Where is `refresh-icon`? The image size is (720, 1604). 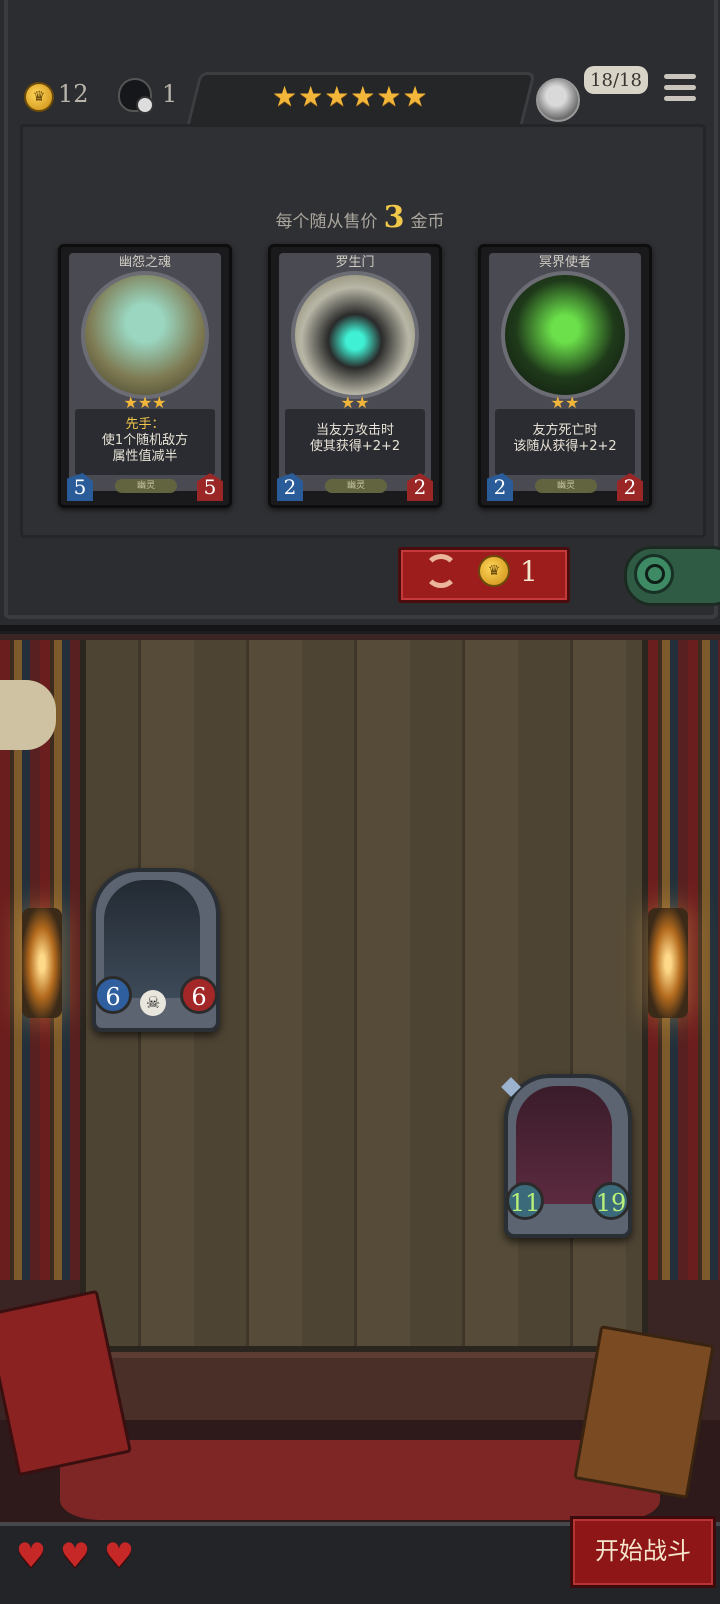 refresh-icon is located at coordinates (441, 571).